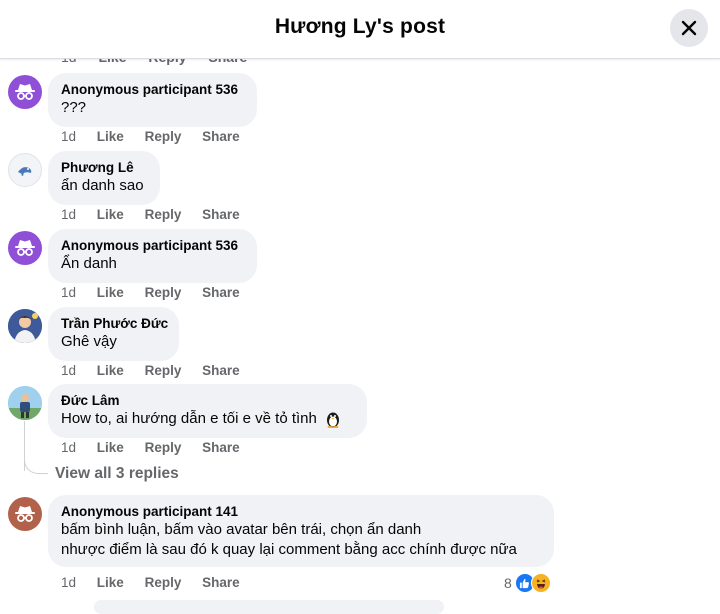 The width and height of the screenshot is (720, 614). Describe the element at coordinates (269, 607) in the screenshot. I see `next-comment-bubble-partial` at that location.